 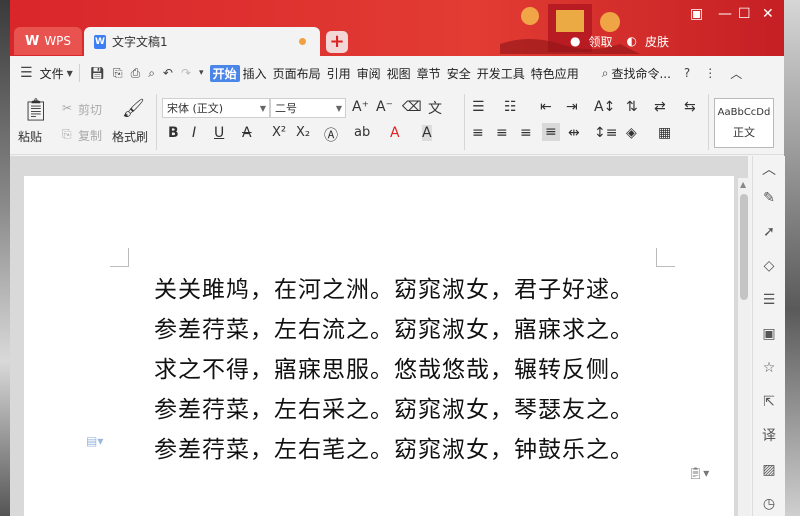 What do you see at coordinates (255, 73) in the screenshot?
I see `tab-insert: 插入` at bounding box center [255, 73].